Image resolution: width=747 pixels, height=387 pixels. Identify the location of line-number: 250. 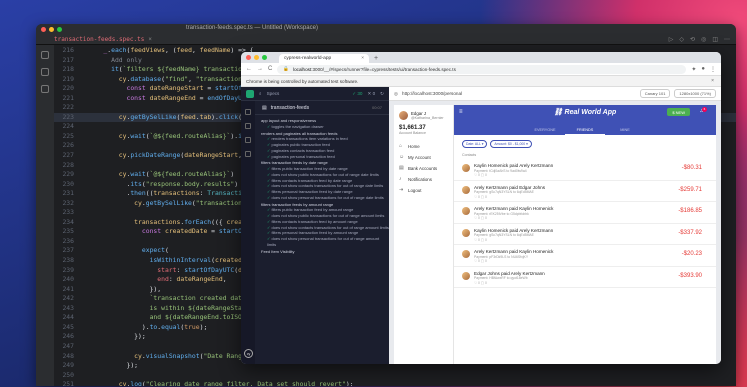
(68, 374).